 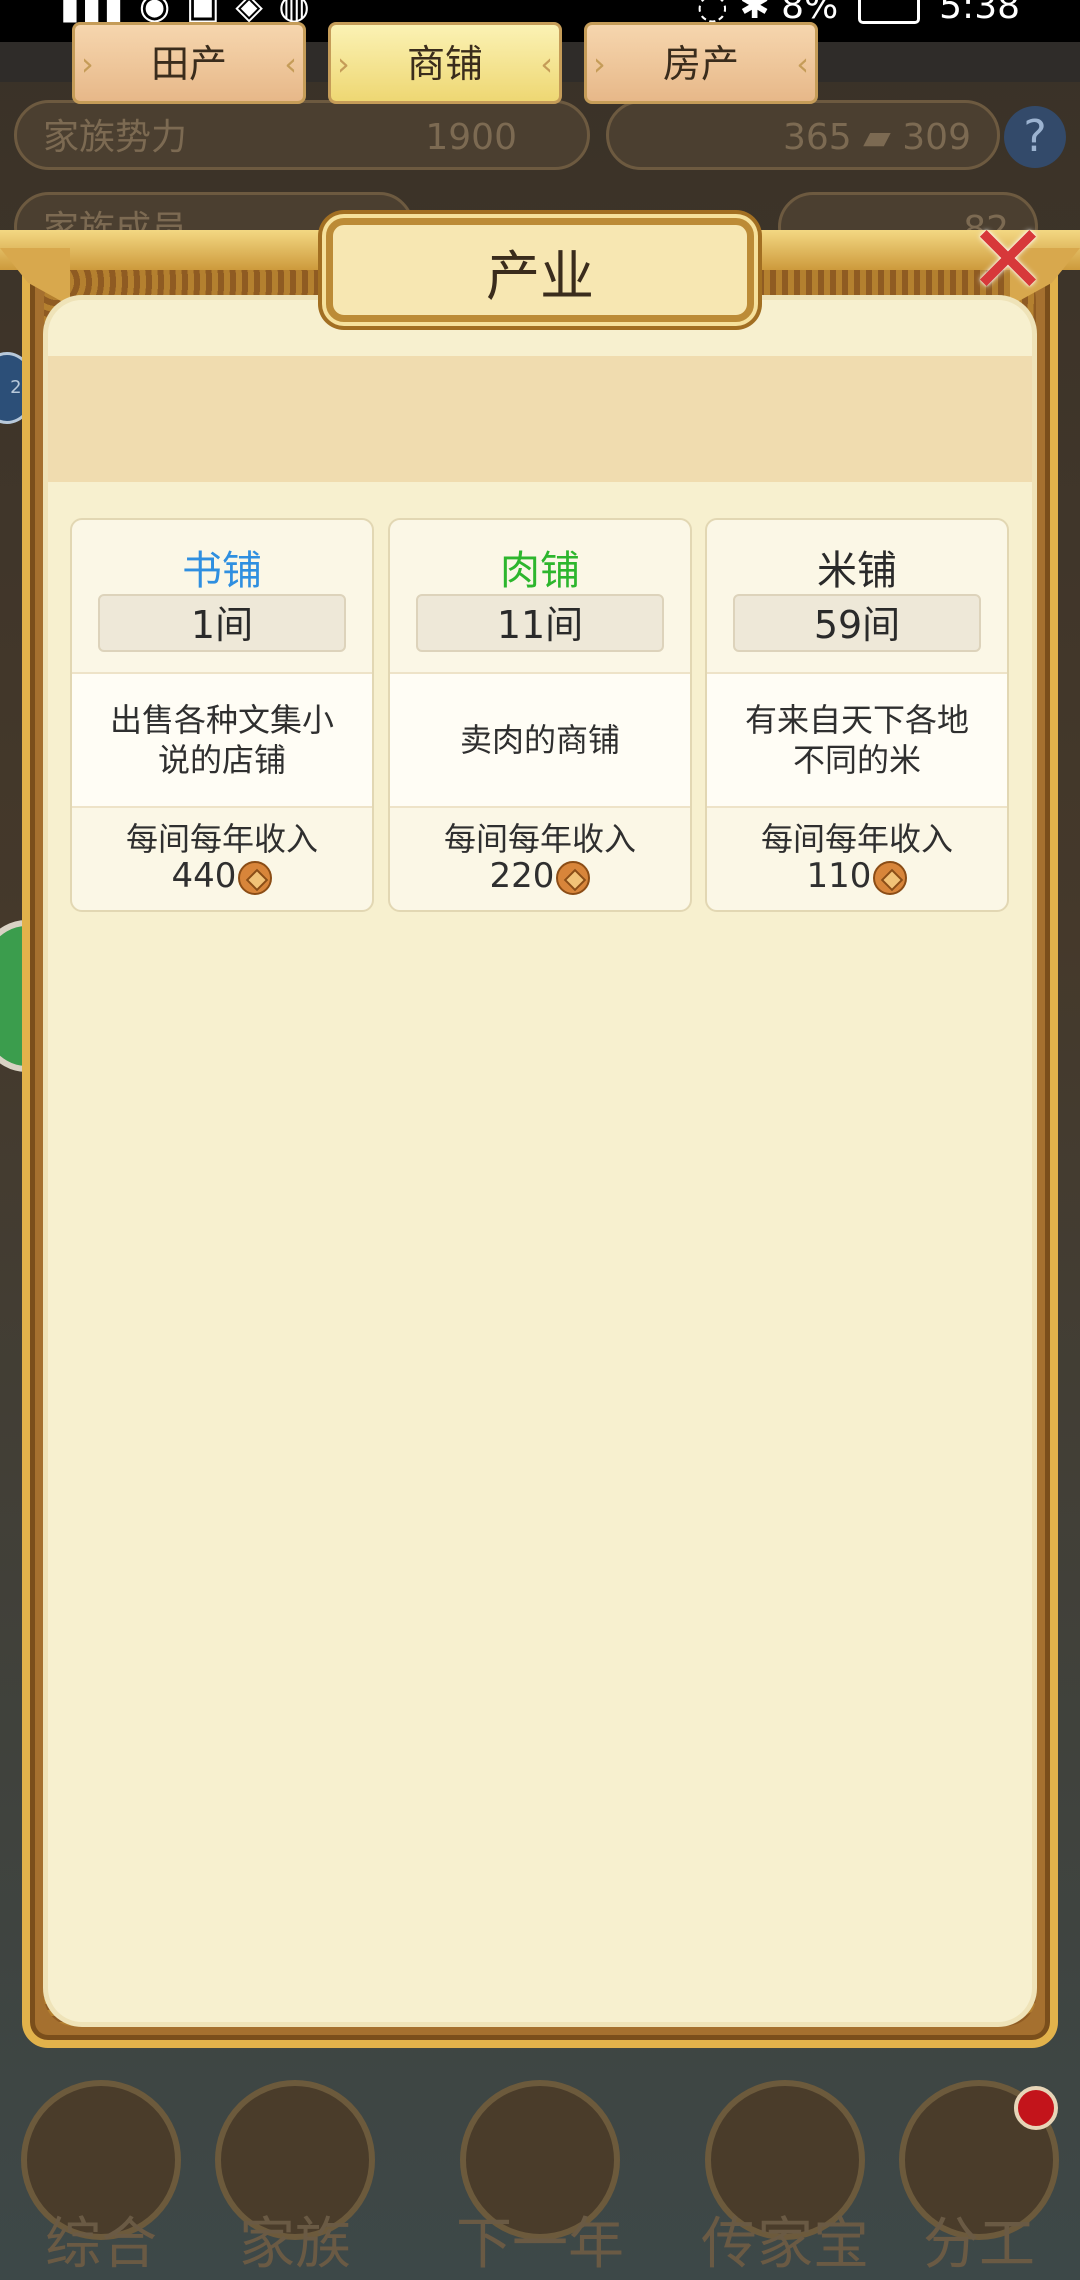 I want to click on shop-description: 有来自天下各地不同的米, so click(x=857, y=740).